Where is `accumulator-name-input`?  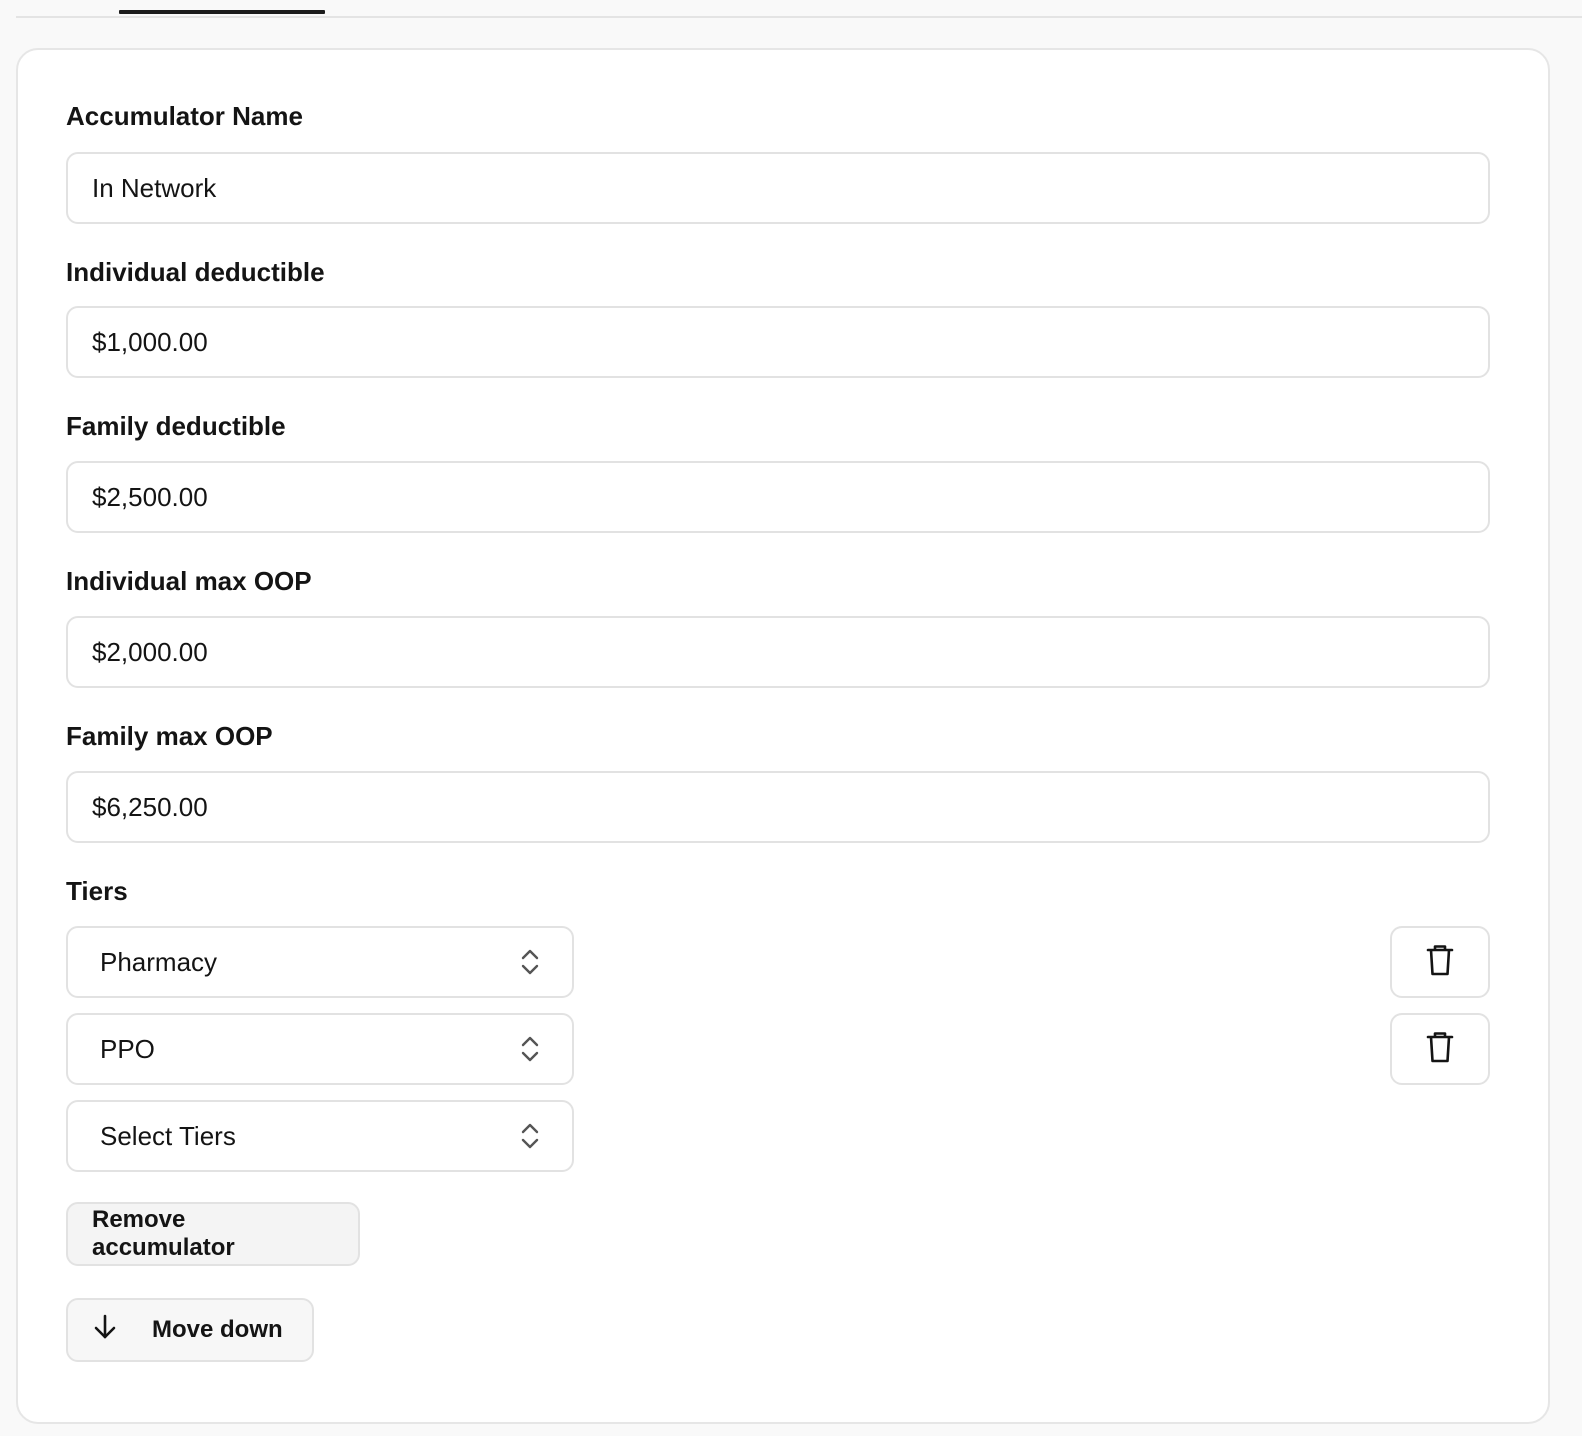 accumulator-name-input is located at coordinates (778, 188).